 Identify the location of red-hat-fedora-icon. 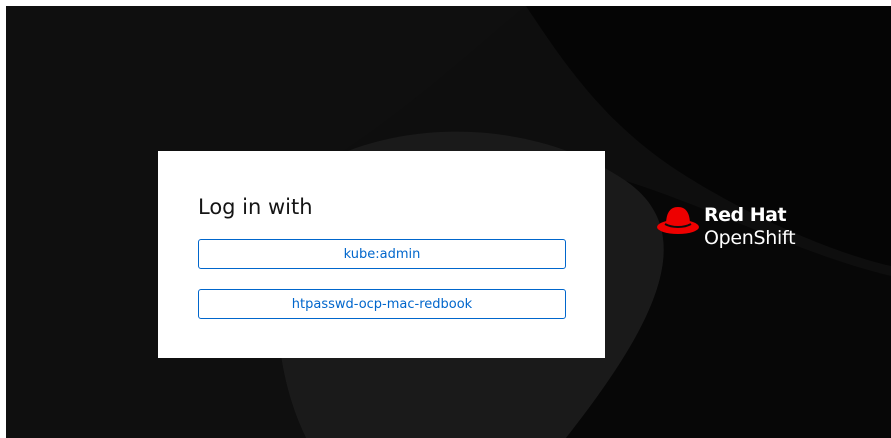
(678, 220).